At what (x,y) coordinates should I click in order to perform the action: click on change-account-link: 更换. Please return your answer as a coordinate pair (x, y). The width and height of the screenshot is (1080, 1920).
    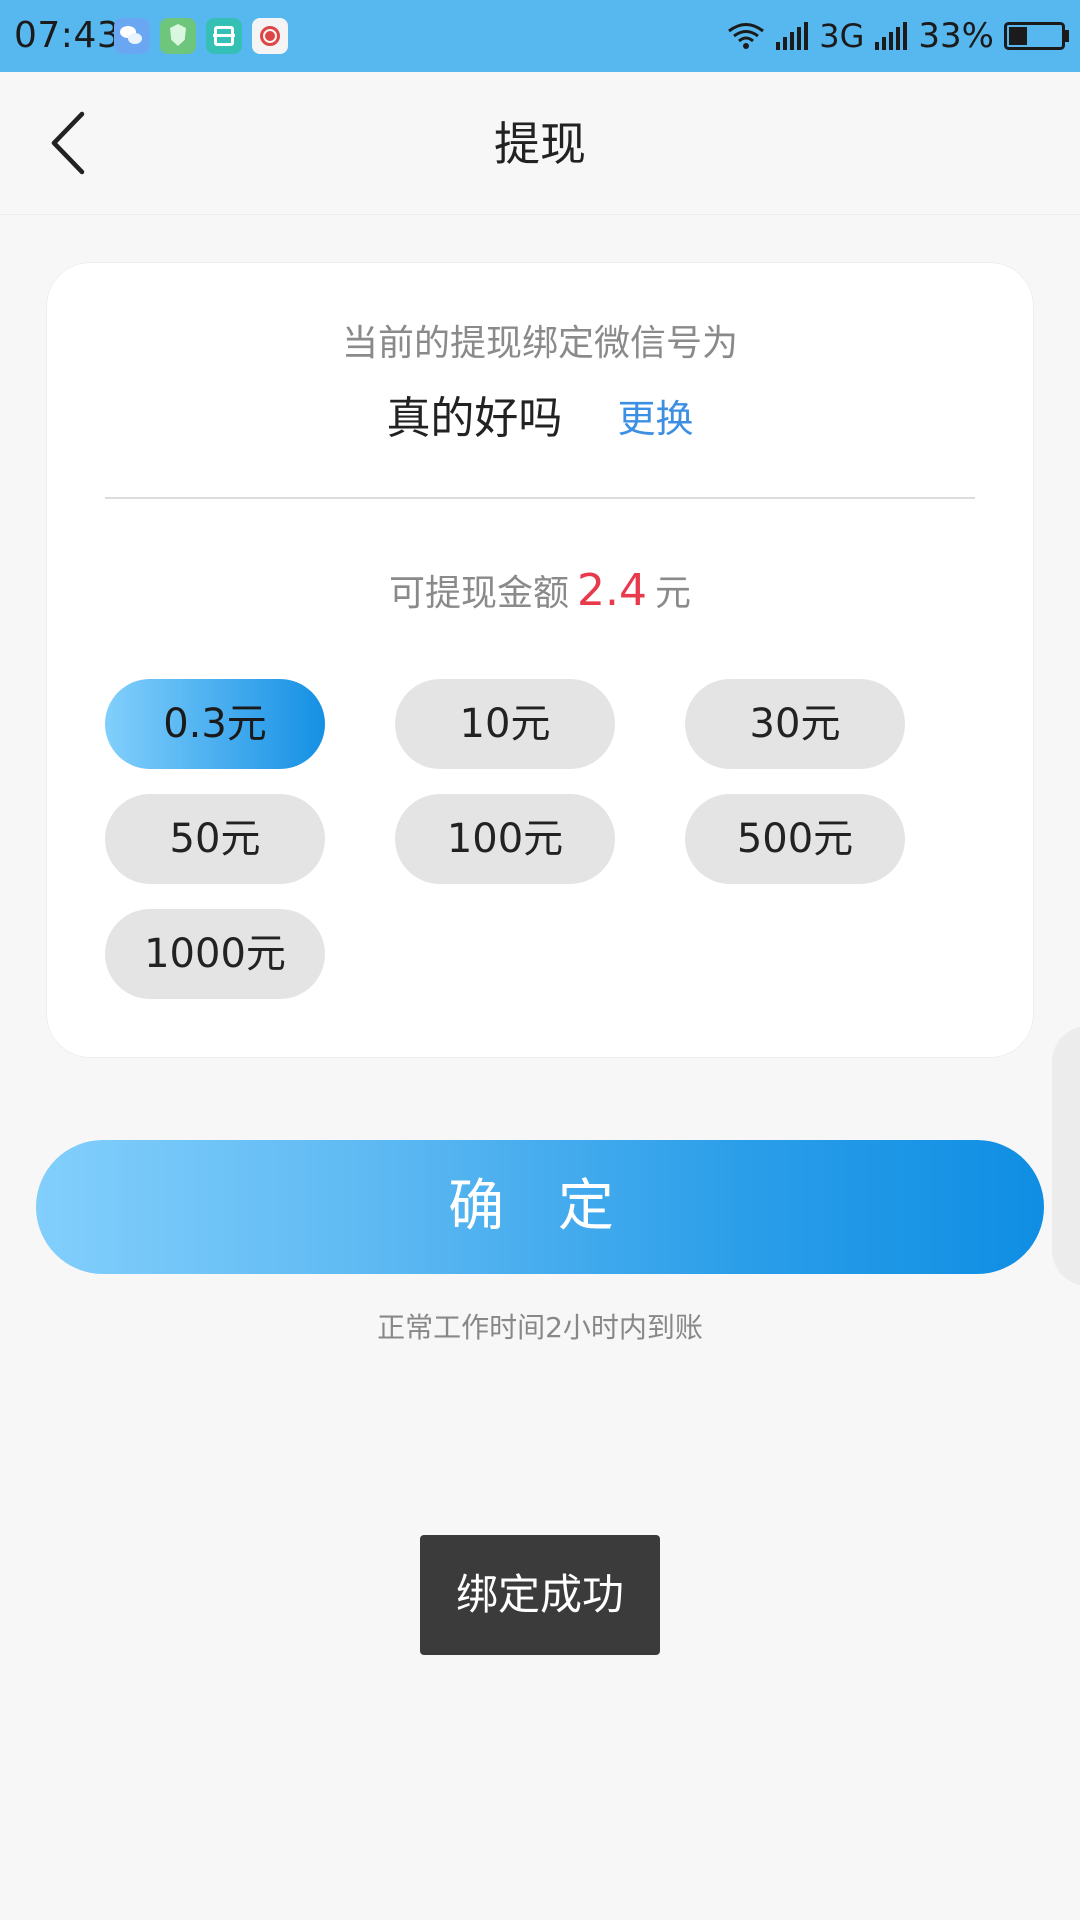
    Looking at the image, I should click on (656, 419).